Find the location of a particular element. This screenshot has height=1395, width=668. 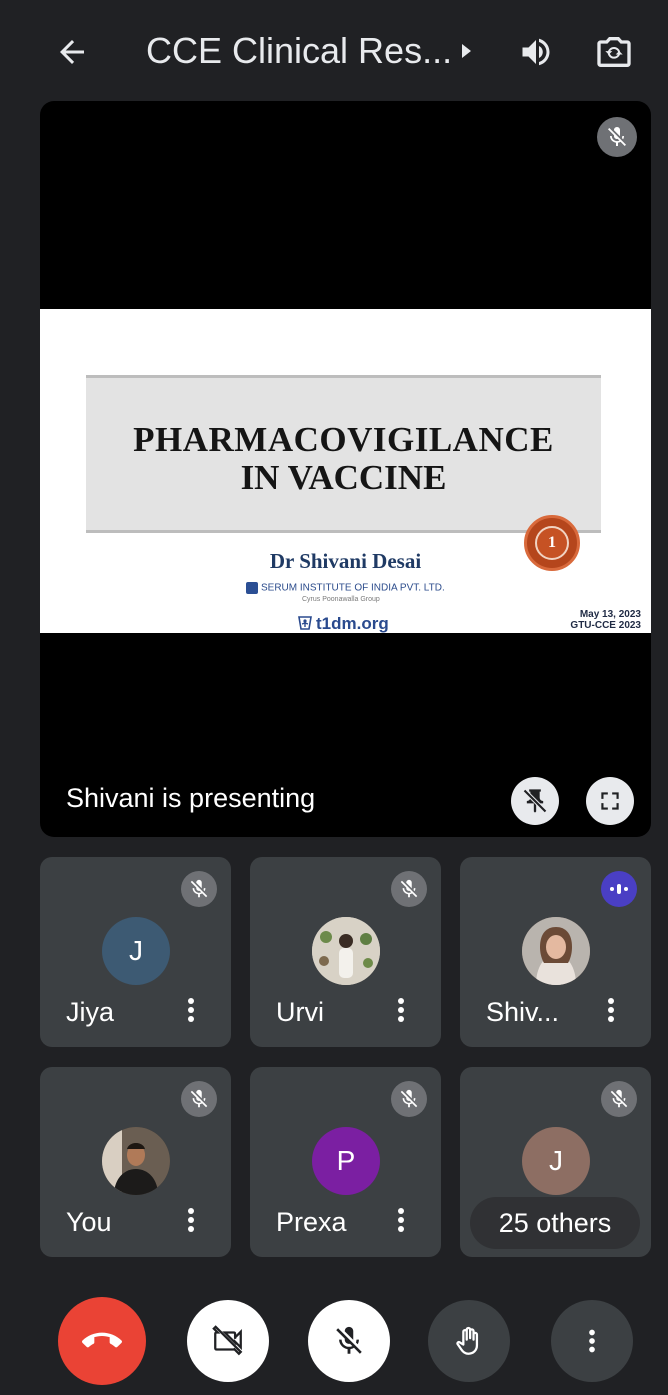

speaker-icon is located at coordinates (536, 52).